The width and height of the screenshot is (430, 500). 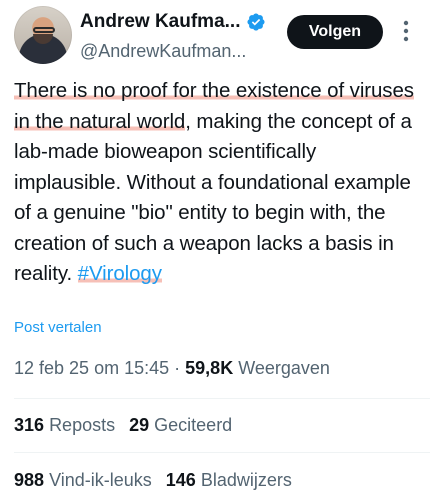 I want to click on reposts-stat: 316 Reposts, so click(x=64, y=425).